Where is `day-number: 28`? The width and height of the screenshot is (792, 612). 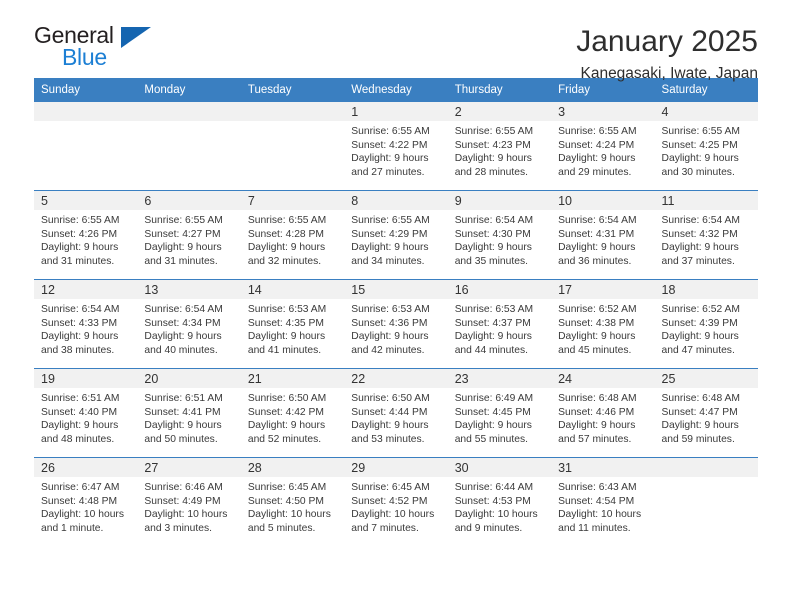 day-number: 28 is located at coordinates (292, 467).